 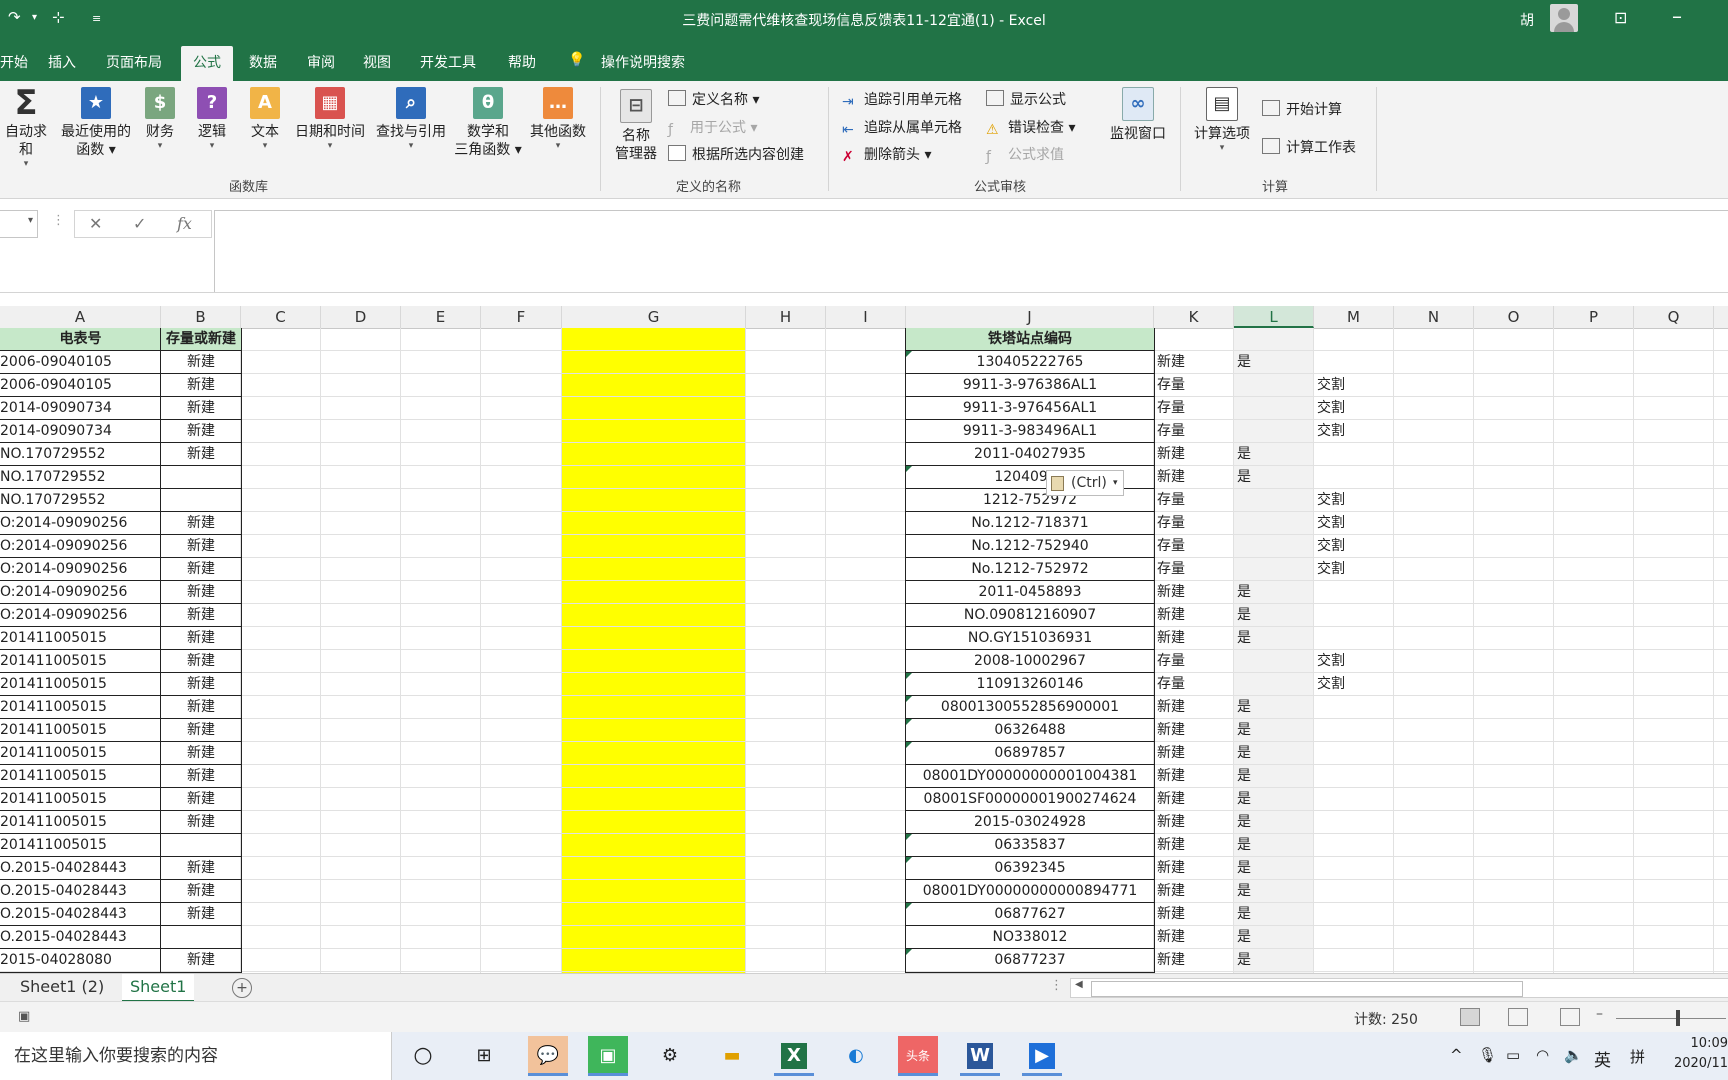 What do you see at coordinates (1662, 1017) in the screenshot?
I see `zoom-slider: –` at bounding box center [1662, 1017].